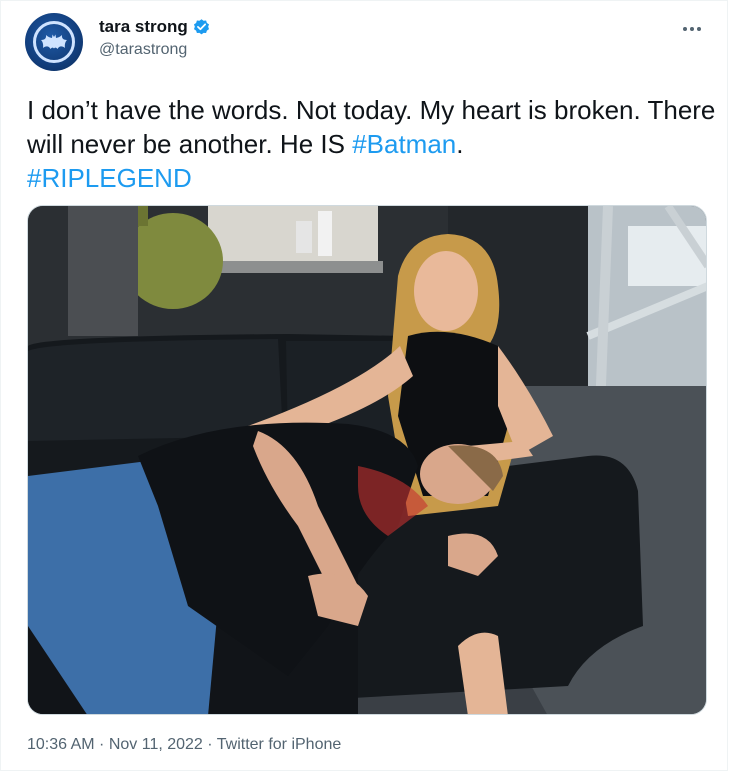  What do you see at coordinates (155, 50) in the screenshot?
I see `handle: @tarastrong` at bounding box center [155, 50].